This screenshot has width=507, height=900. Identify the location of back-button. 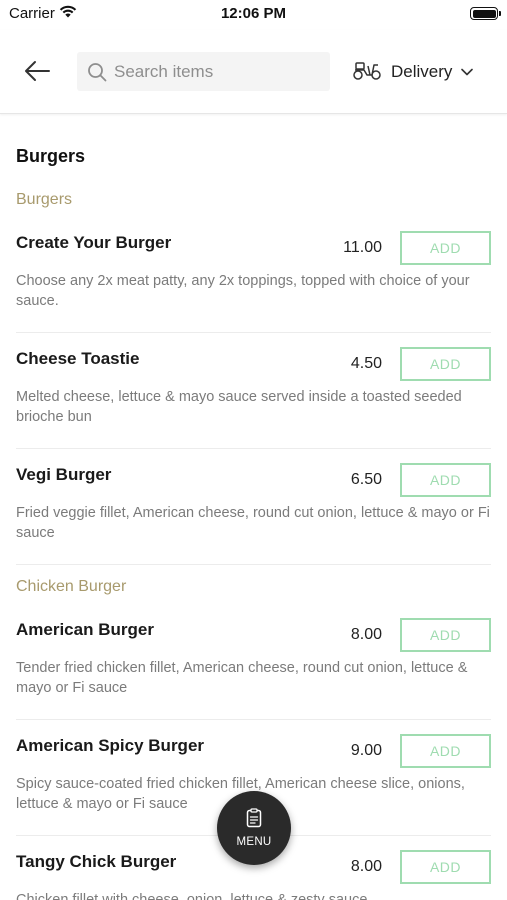
(37, 71).